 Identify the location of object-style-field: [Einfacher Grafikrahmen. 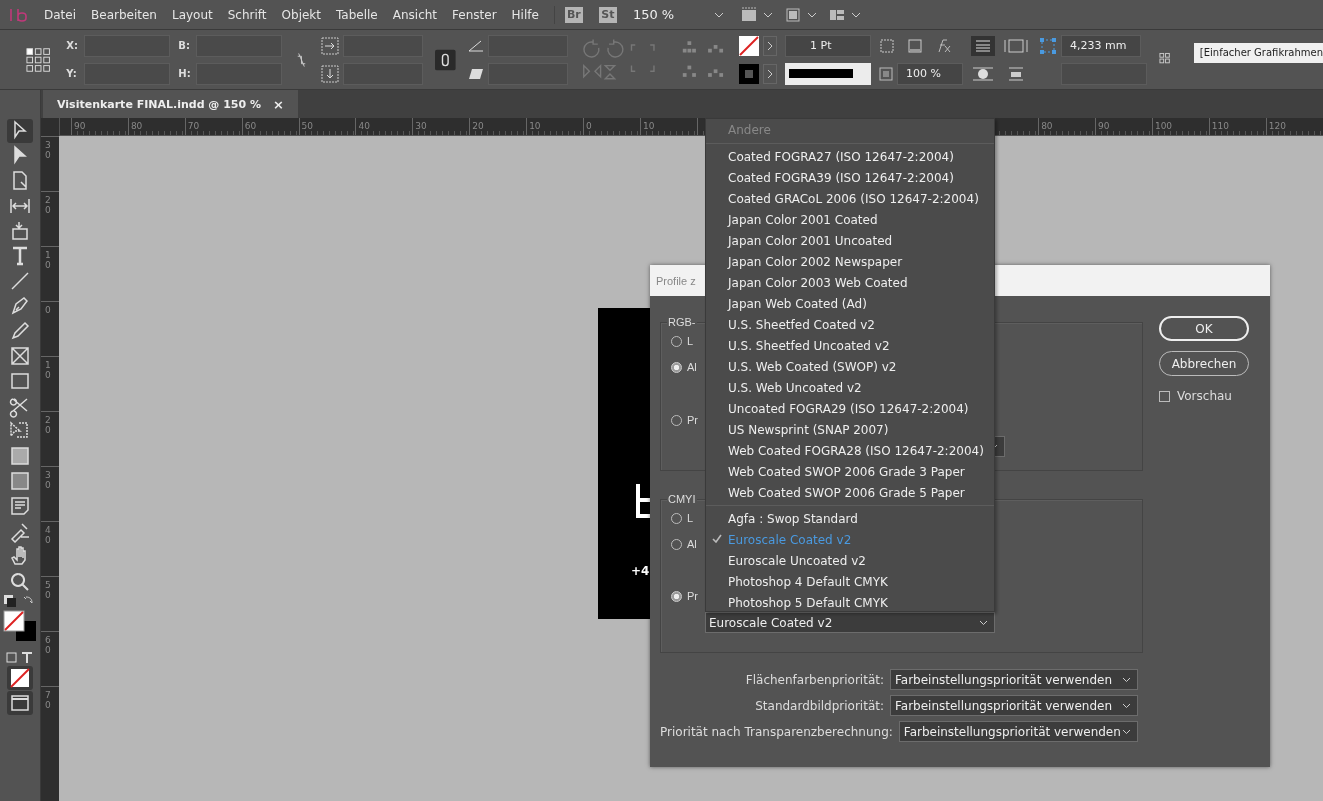
(1258, 52).